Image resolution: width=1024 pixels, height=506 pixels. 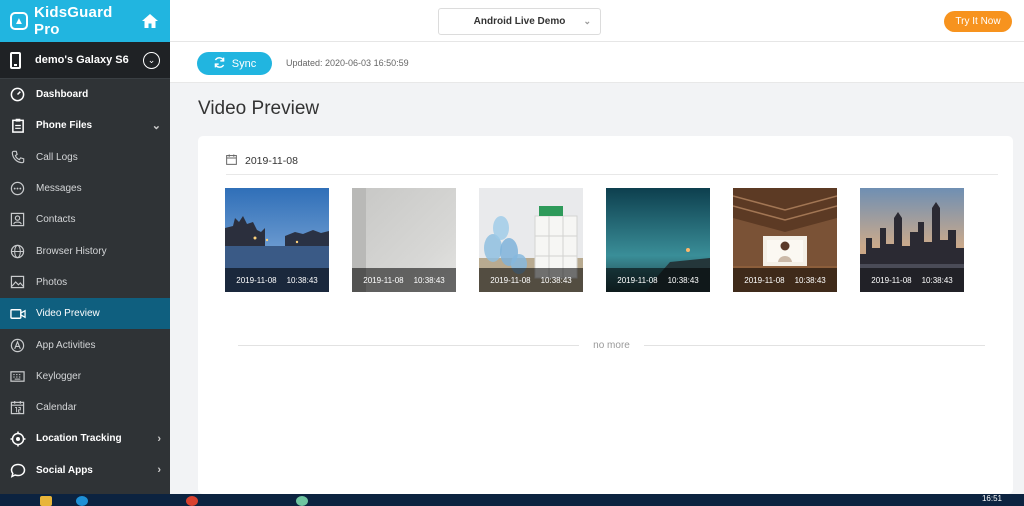 I want to click on sidebar-item-label: Calendar, so click(x=56, y=408).